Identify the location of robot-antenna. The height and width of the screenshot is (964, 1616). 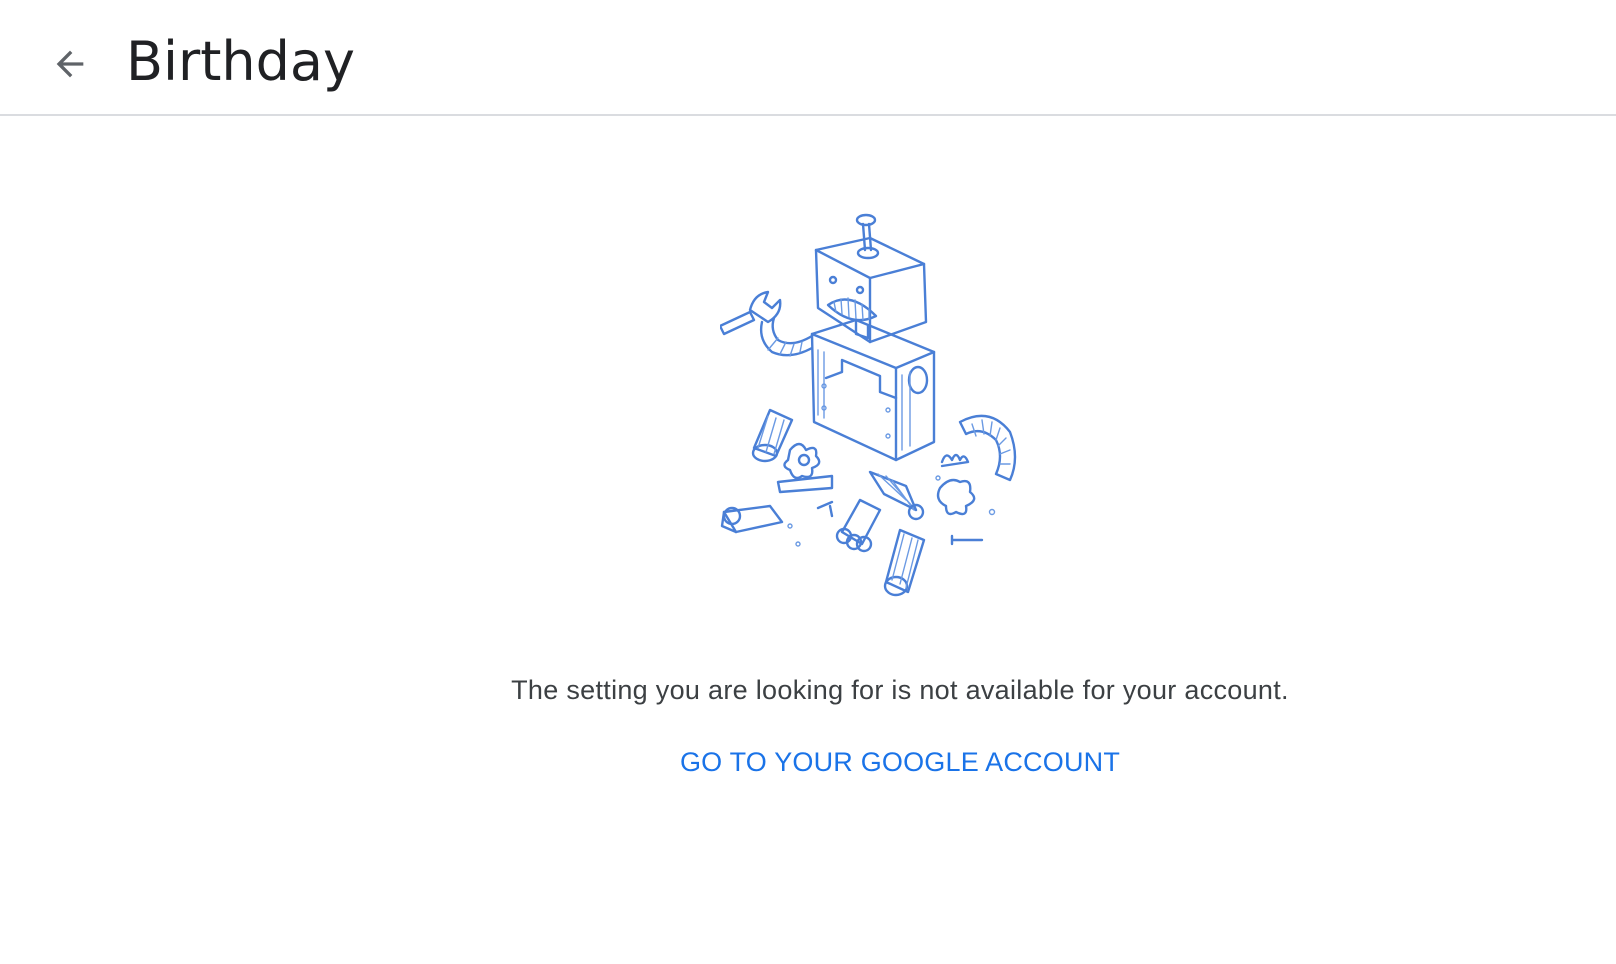
(867, 236).